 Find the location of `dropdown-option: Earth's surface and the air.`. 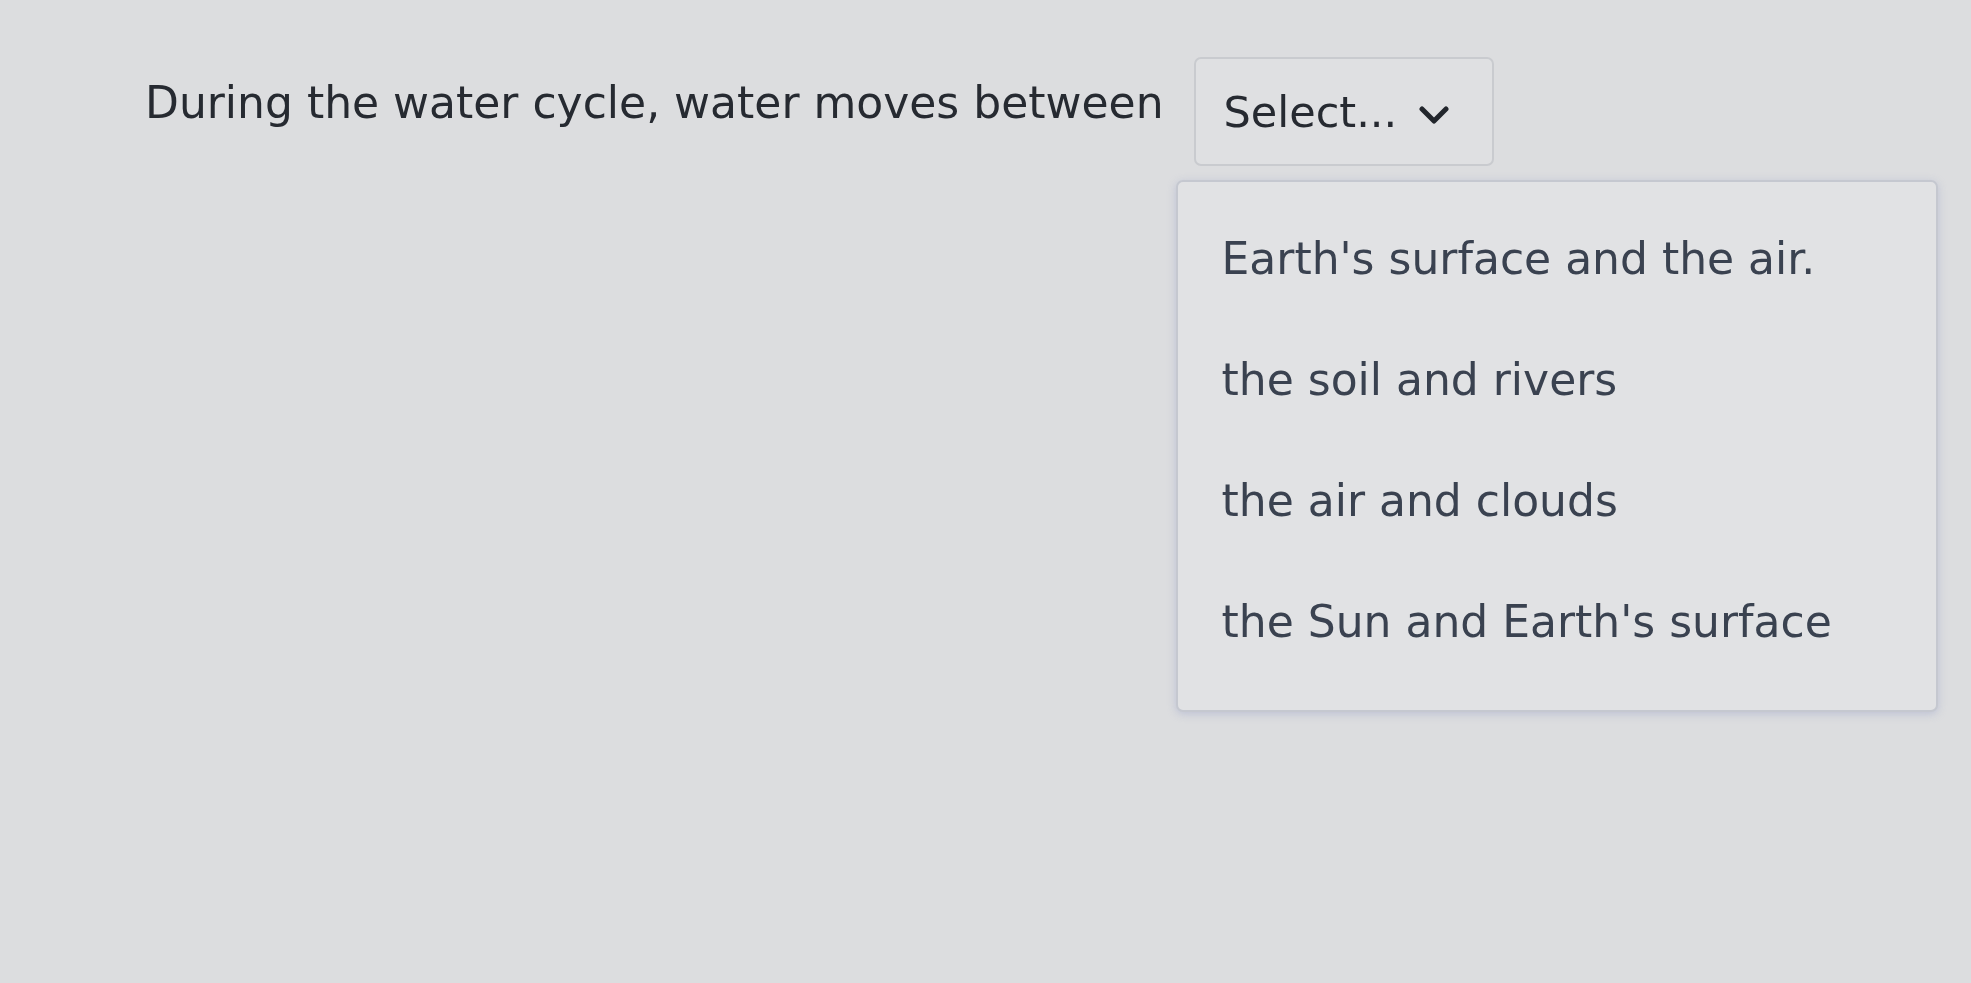

dropdown-option: Earth's surface and the air. is located at coordinates (1556, 258).